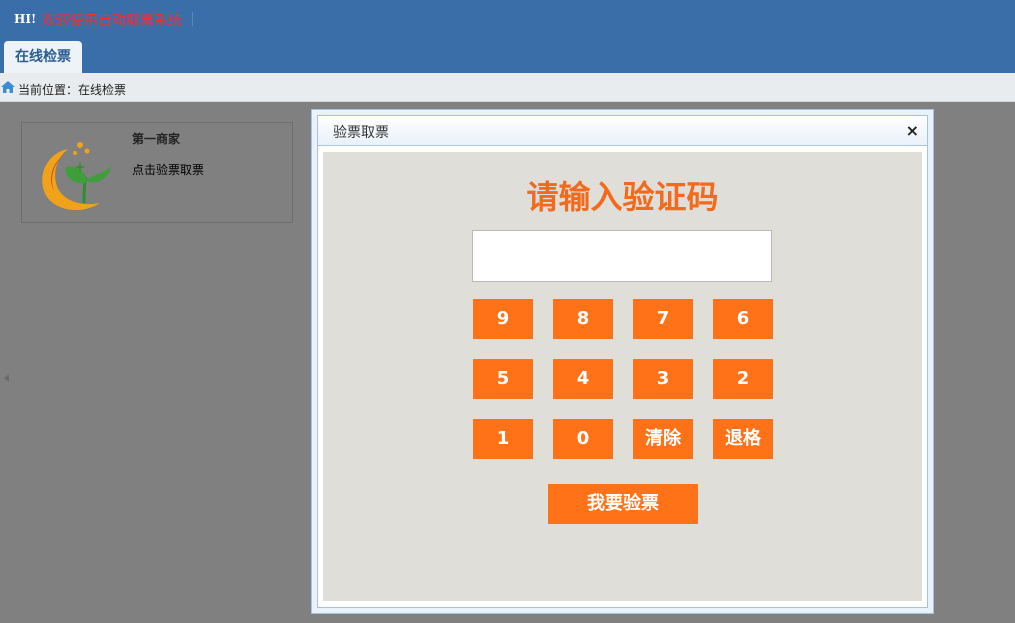  Describe the element at coordinates (663, 439) in the screenshot. I see `clear-button: 清除` at that location.